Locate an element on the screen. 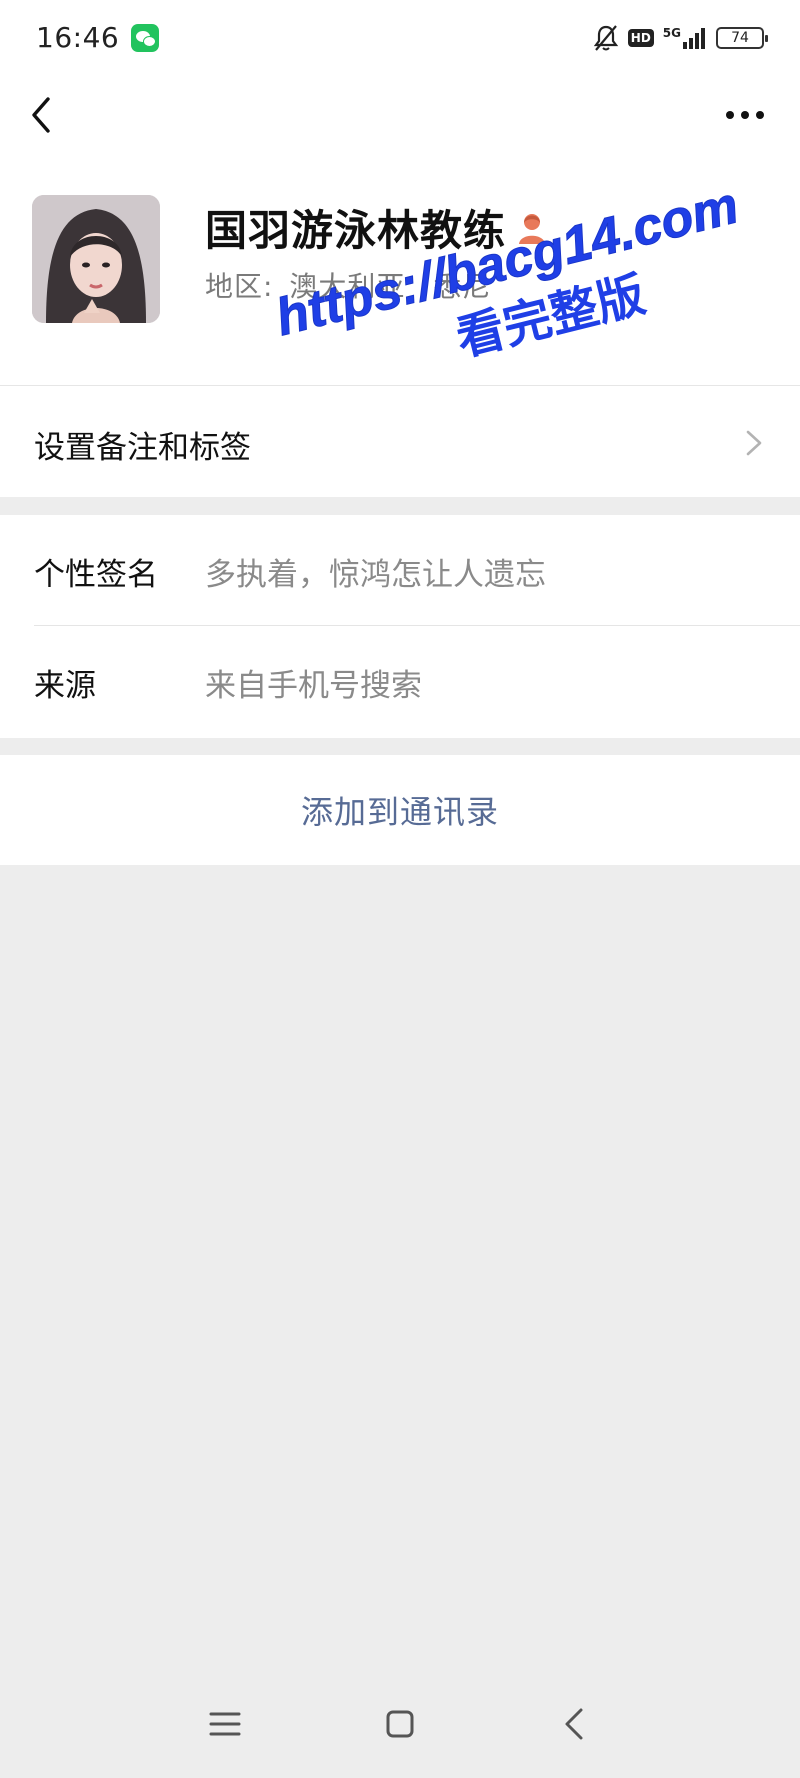 The image size is (800, 1778). region-info: 地区: 澳大利亚 悉尼 is located at coordinates (351, 285).